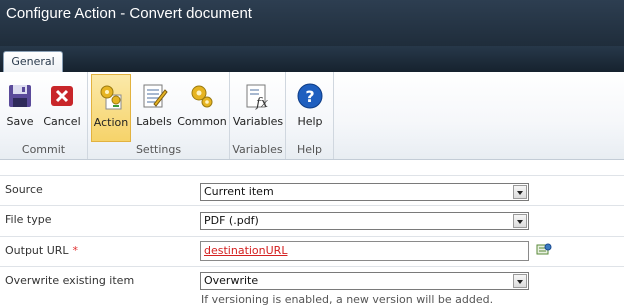 Image resolution: width=624 pixels, height=308 pixels. What do you see at coordinates (24, 189) in the screenshot?
I see `source-label: Source` at bounding box center [24, 189].